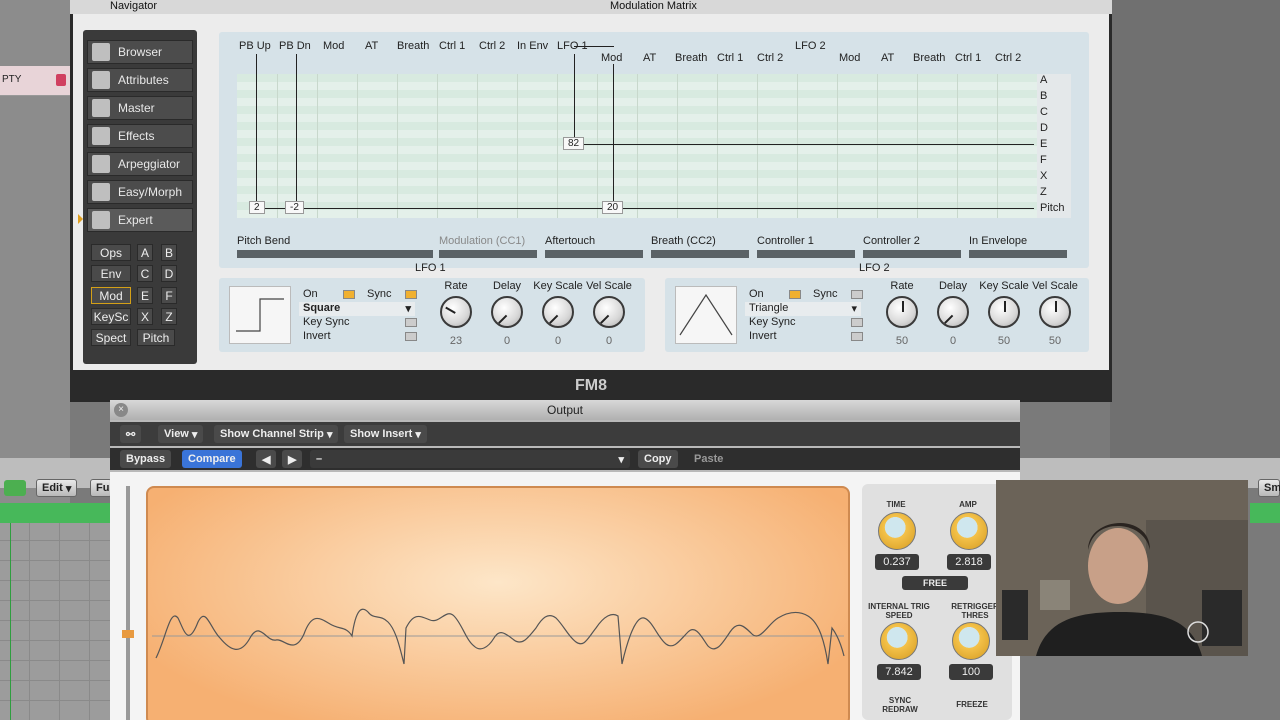 The width and height of the screenshot is (1280, 720). I want to click on source-lfo2-ctrl2: Ctrl 2, so click(1008, 58).